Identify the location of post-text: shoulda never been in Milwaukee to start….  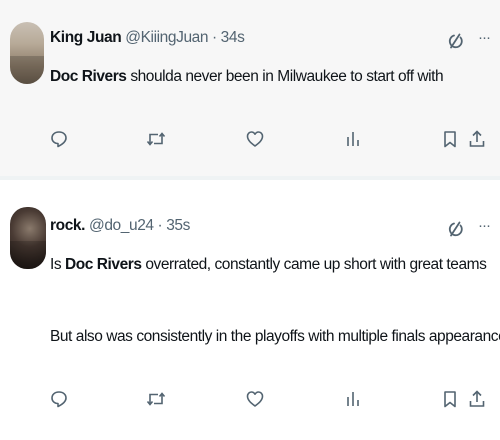
(285, 76).